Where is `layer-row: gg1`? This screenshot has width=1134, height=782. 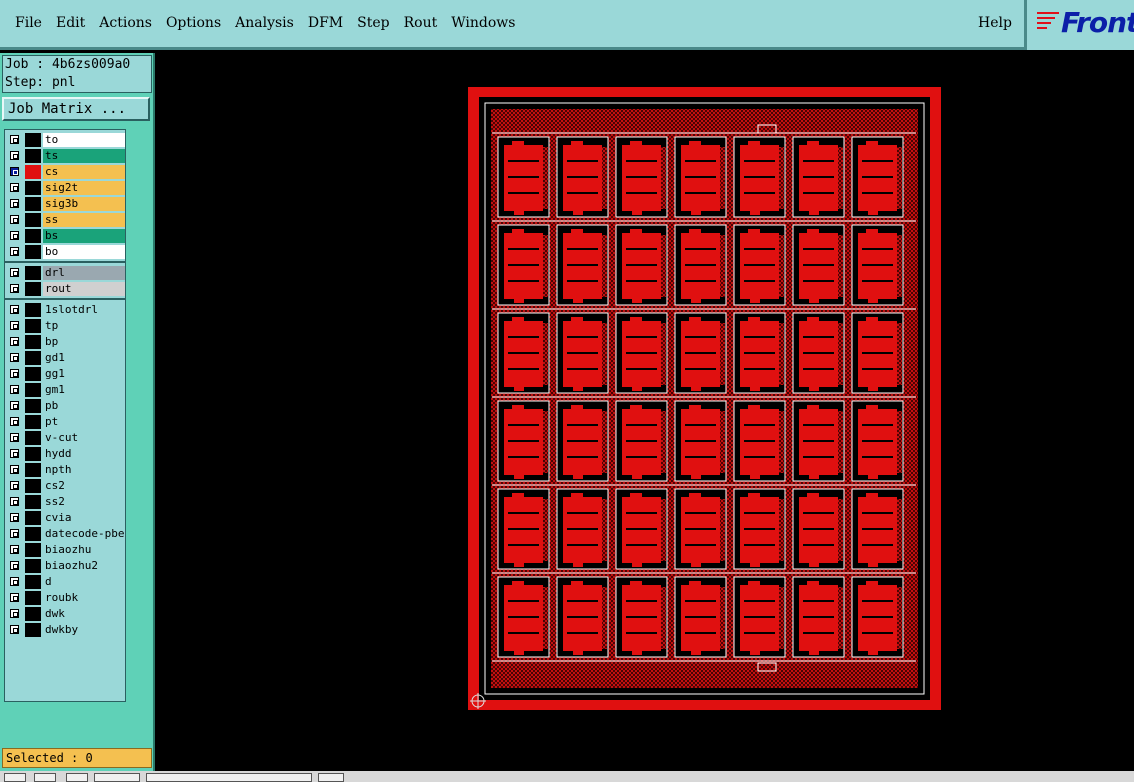
layer-row: gg1 is located at coordinates (65, 374).